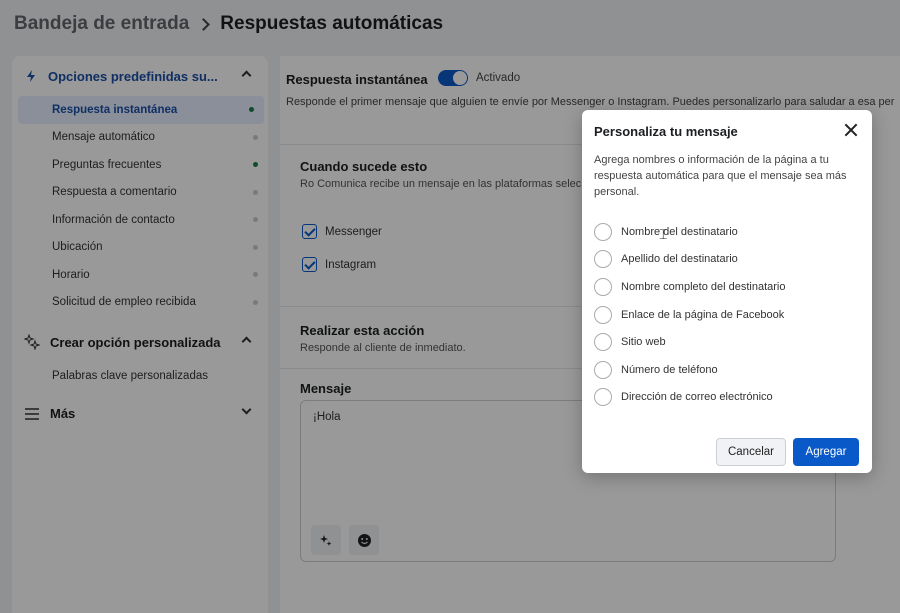 This screenshot has height=613, width=900. I want to click on modal-title: Personaliza tu mensaje, so click(666, 131).